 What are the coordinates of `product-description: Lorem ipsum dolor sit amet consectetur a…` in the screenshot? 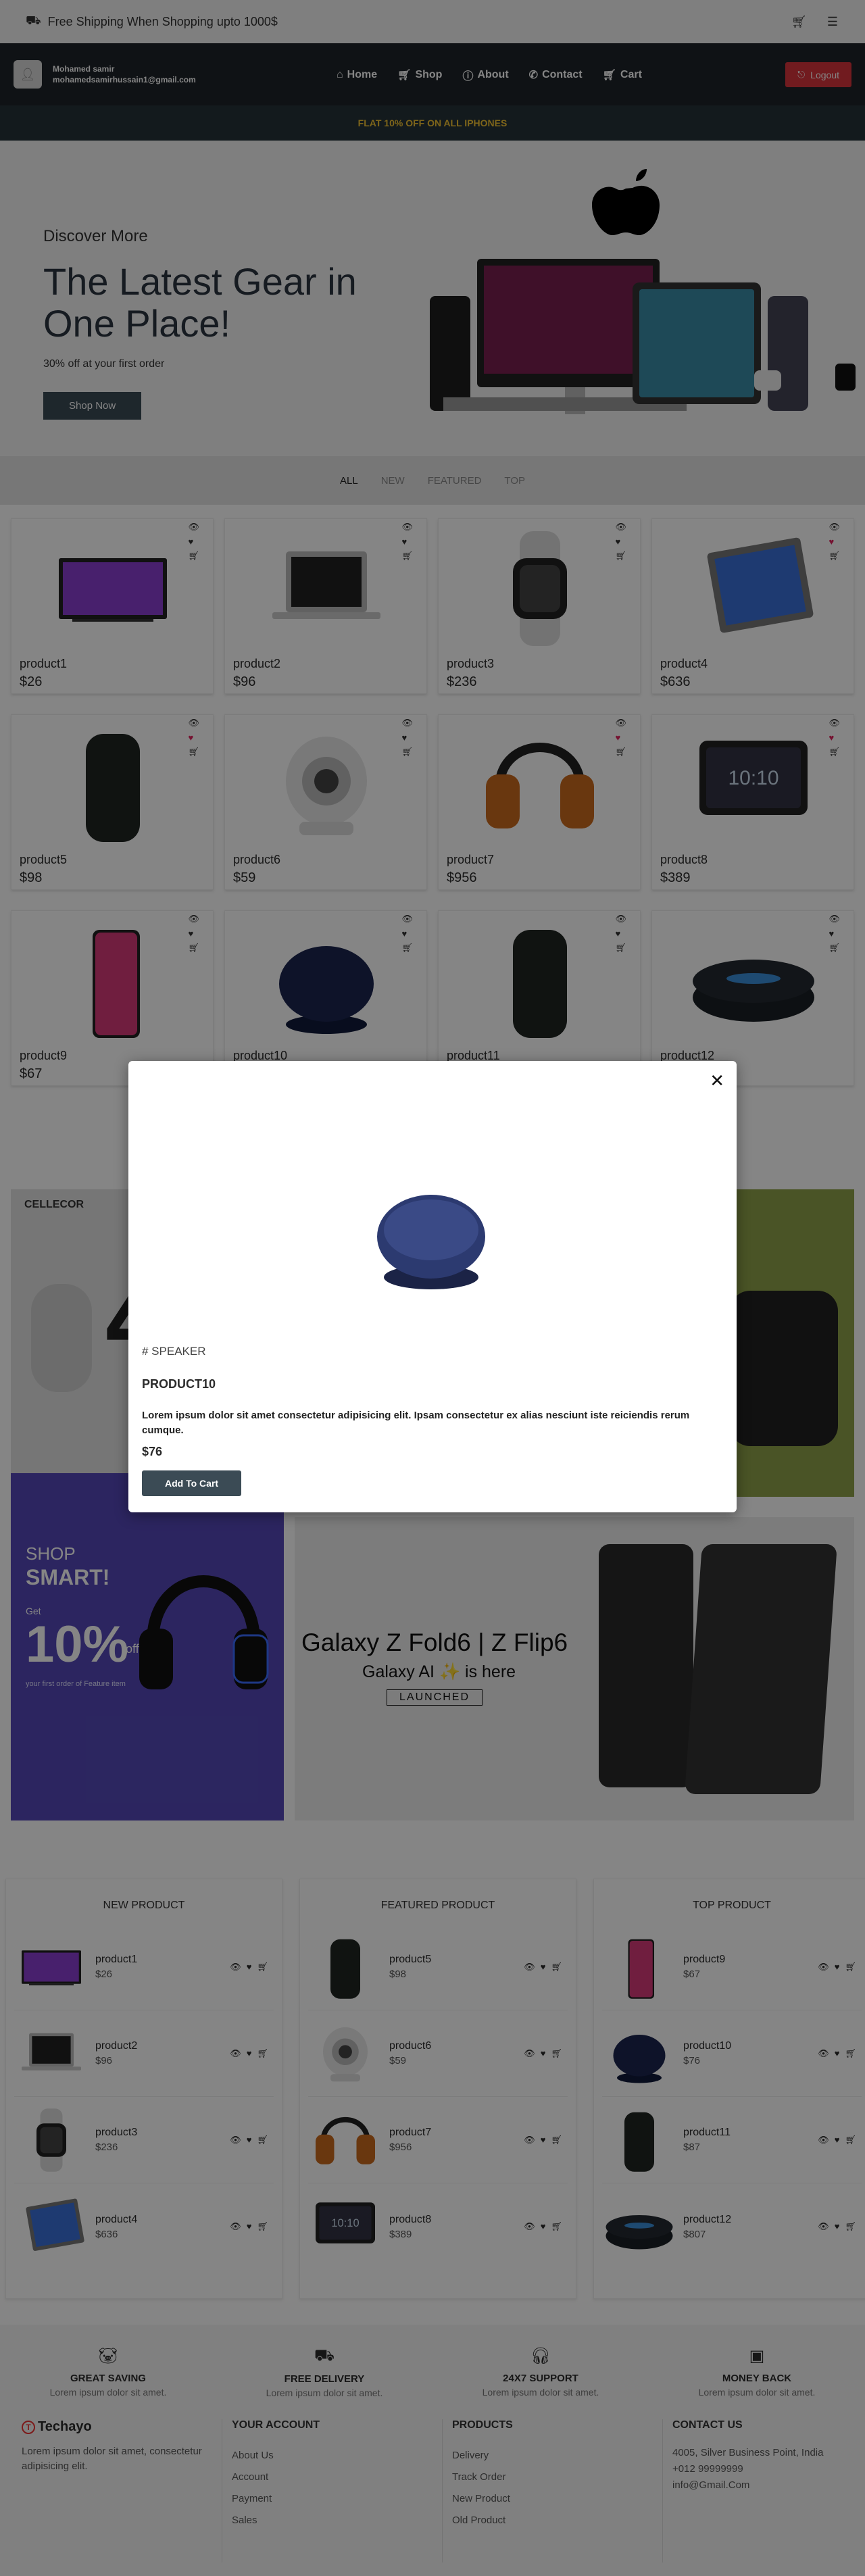 It's located at (416, 1423).